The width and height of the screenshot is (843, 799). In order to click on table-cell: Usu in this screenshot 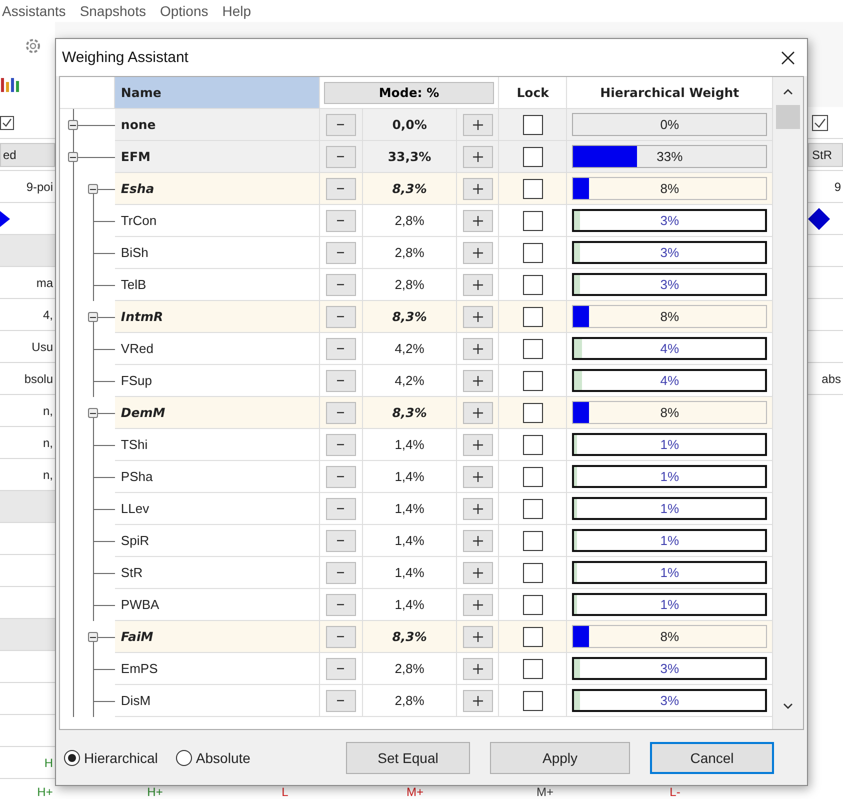, I will do `click(42, 347)`.